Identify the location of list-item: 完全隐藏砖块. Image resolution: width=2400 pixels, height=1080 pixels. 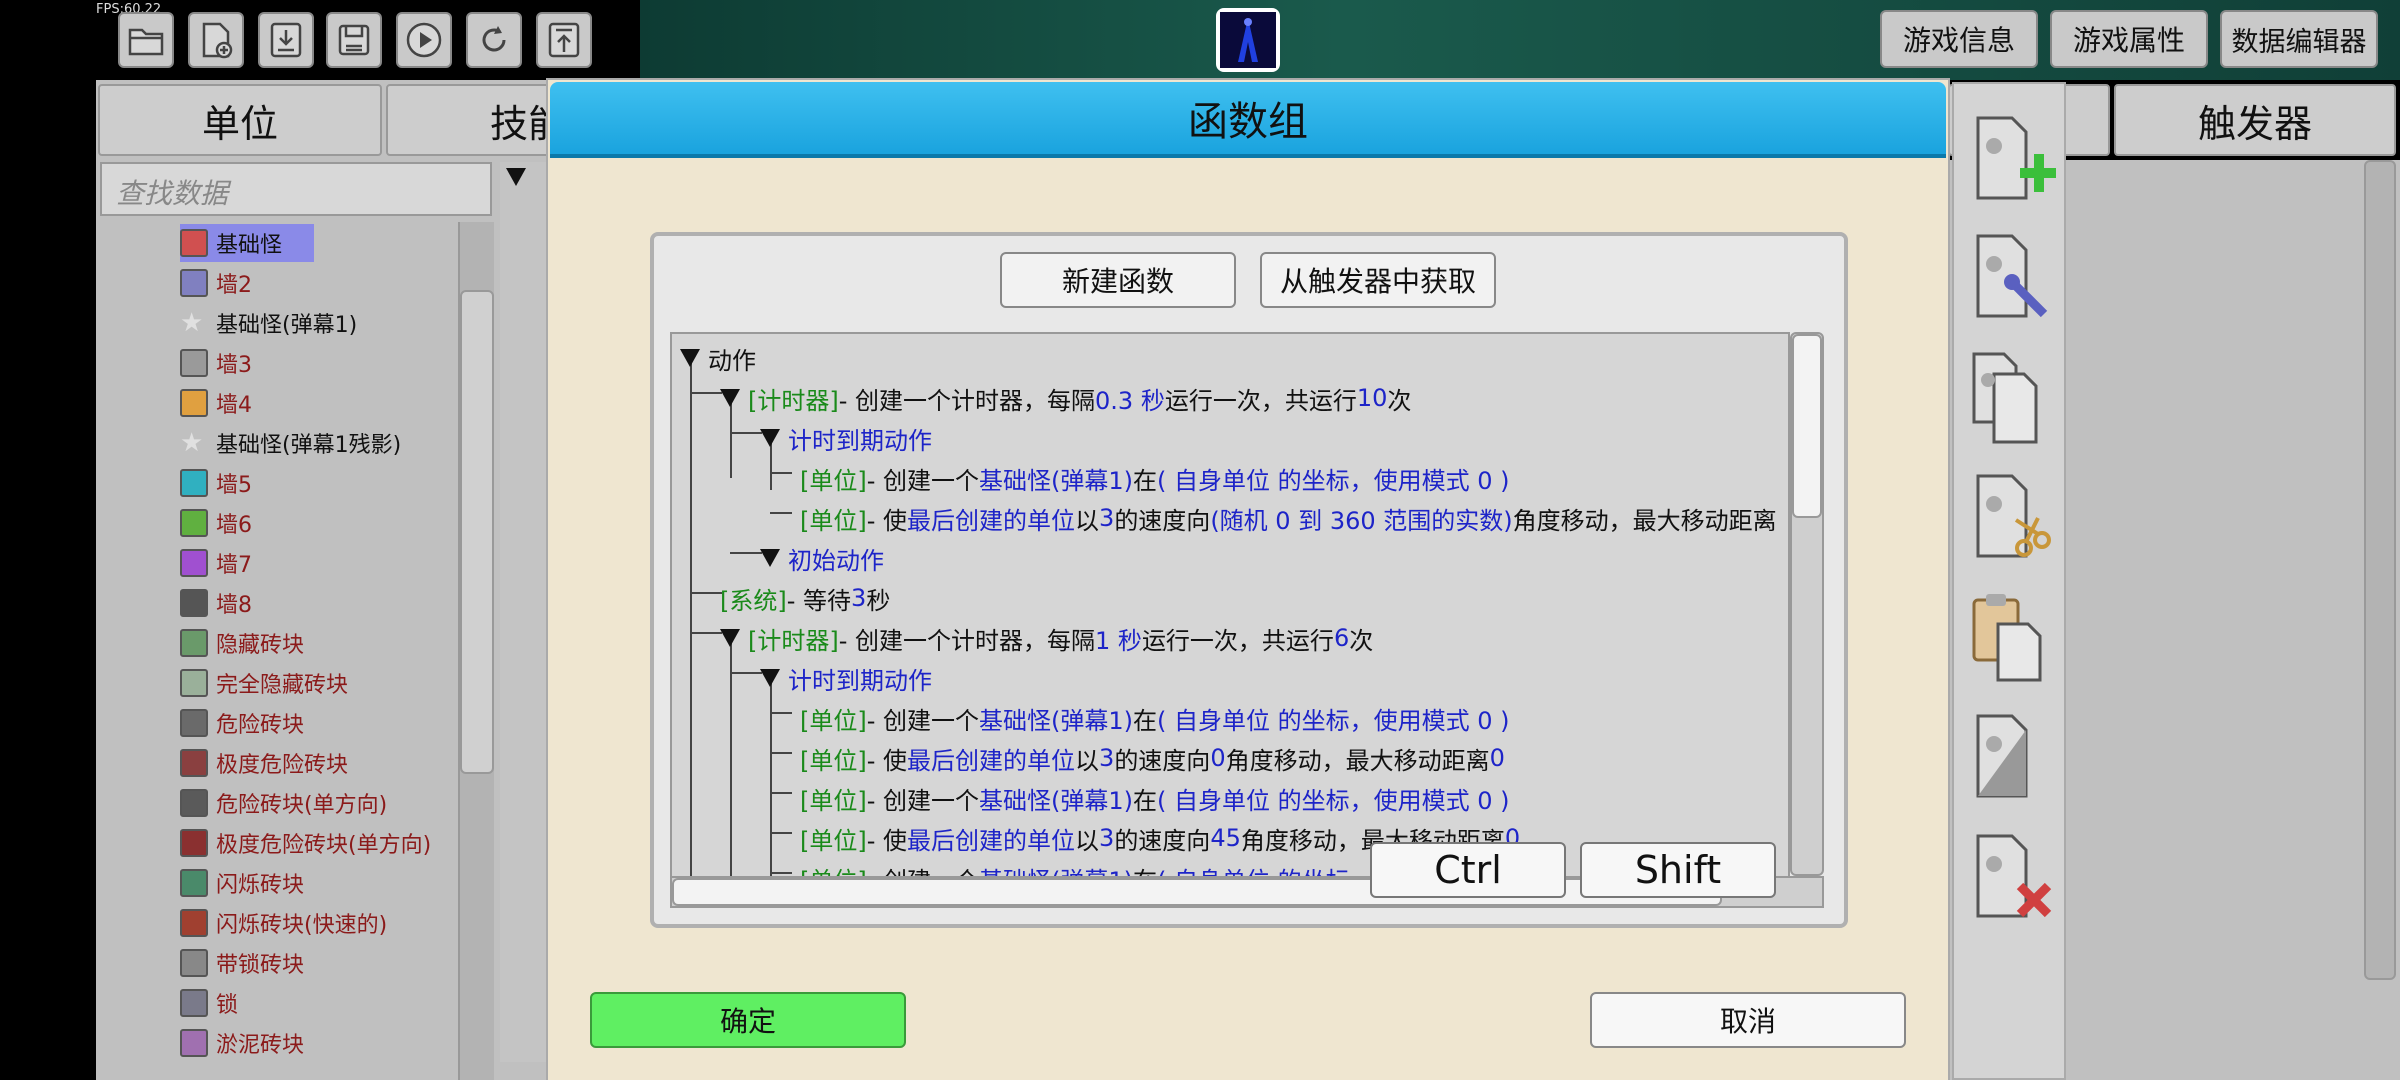
(264, 683).